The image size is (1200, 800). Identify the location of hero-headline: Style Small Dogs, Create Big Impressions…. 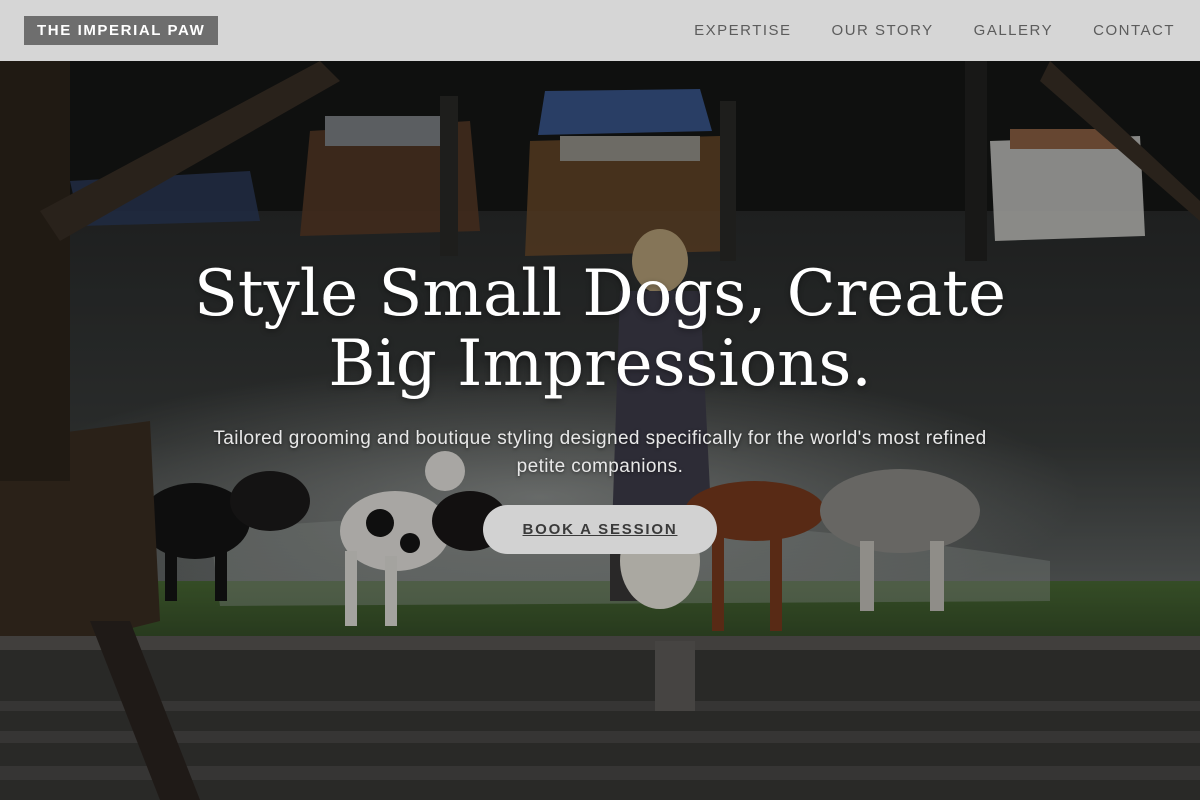
(600, 329).